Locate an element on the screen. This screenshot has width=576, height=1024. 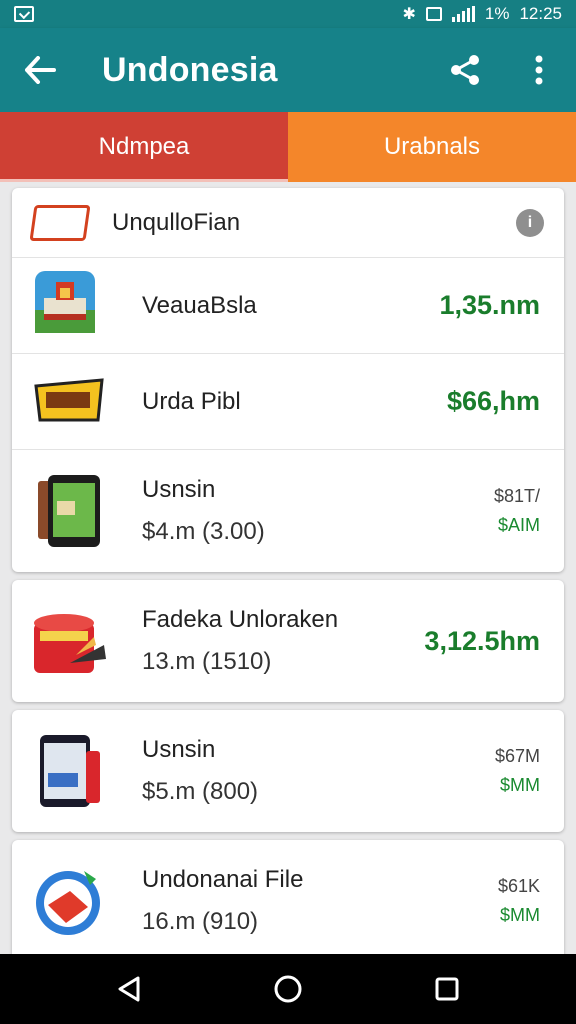
list-item: Fadeka Unloraken 13.m (1510) 3,12.5hm is located at coordinates (288, 641).